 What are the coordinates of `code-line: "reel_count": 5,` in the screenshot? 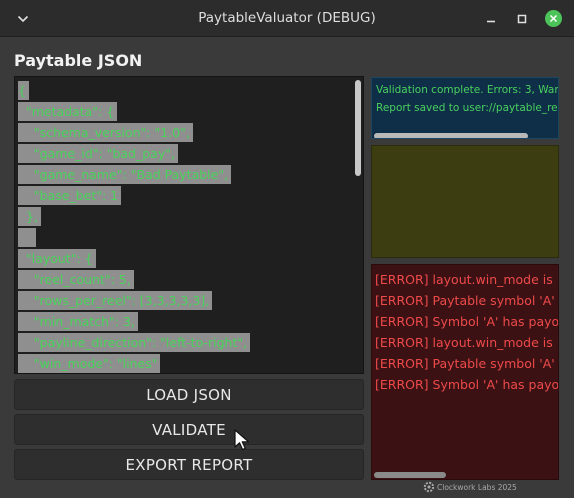 It's located at (76, 279).